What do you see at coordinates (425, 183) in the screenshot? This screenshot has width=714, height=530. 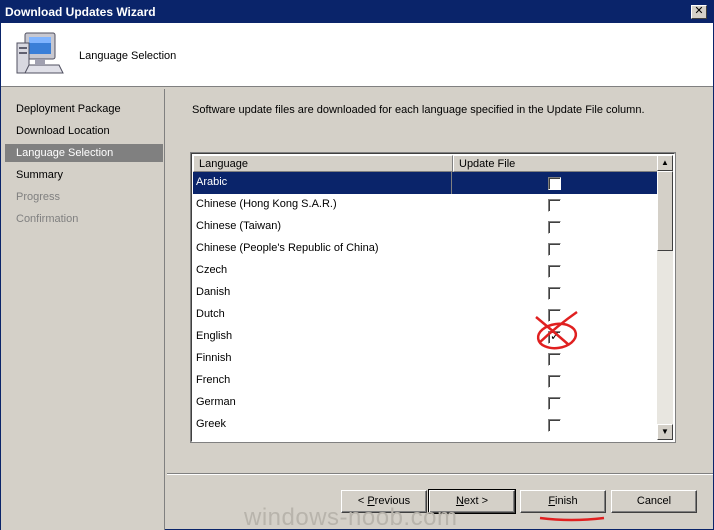 I see `list-item: Arabic` at bounding box center [425, 183].